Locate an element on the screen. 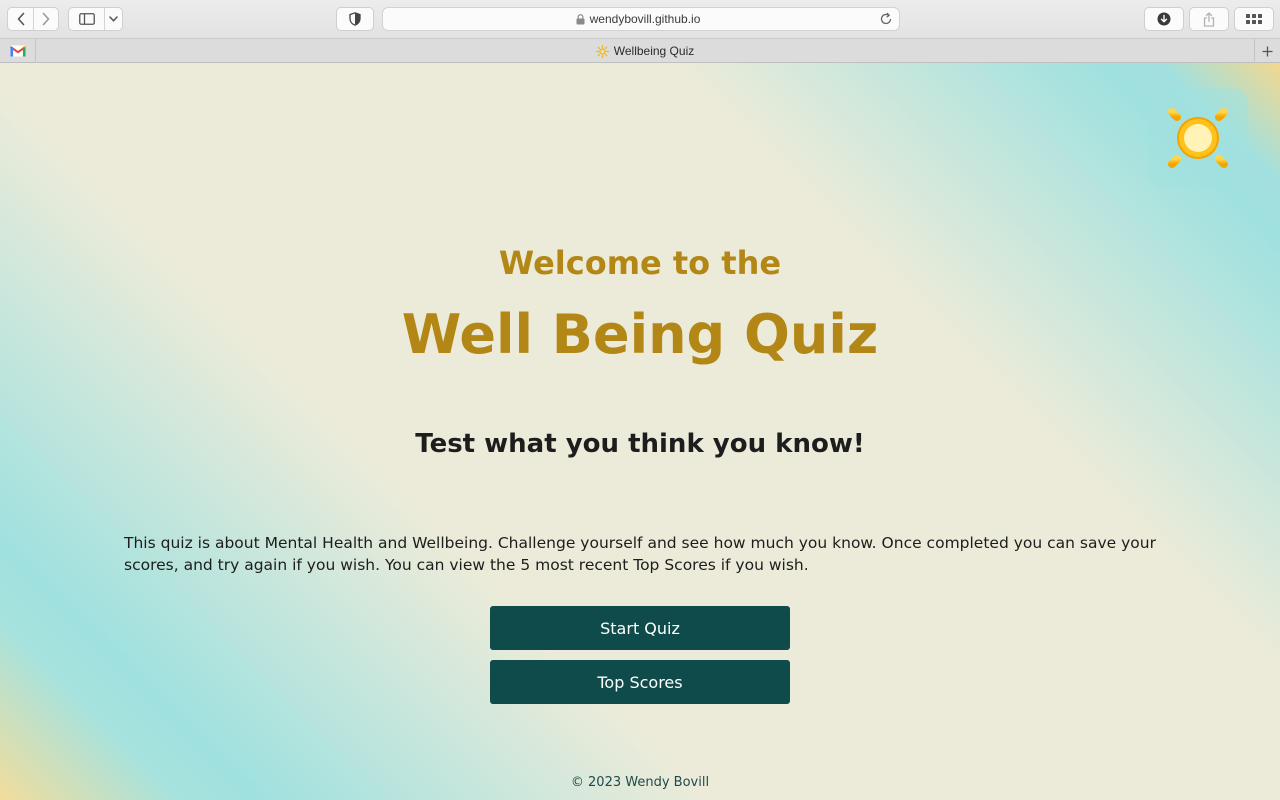 The width and height of the screenshot is (1280, 800). plus-icon is located at coordinates (1267, 51).